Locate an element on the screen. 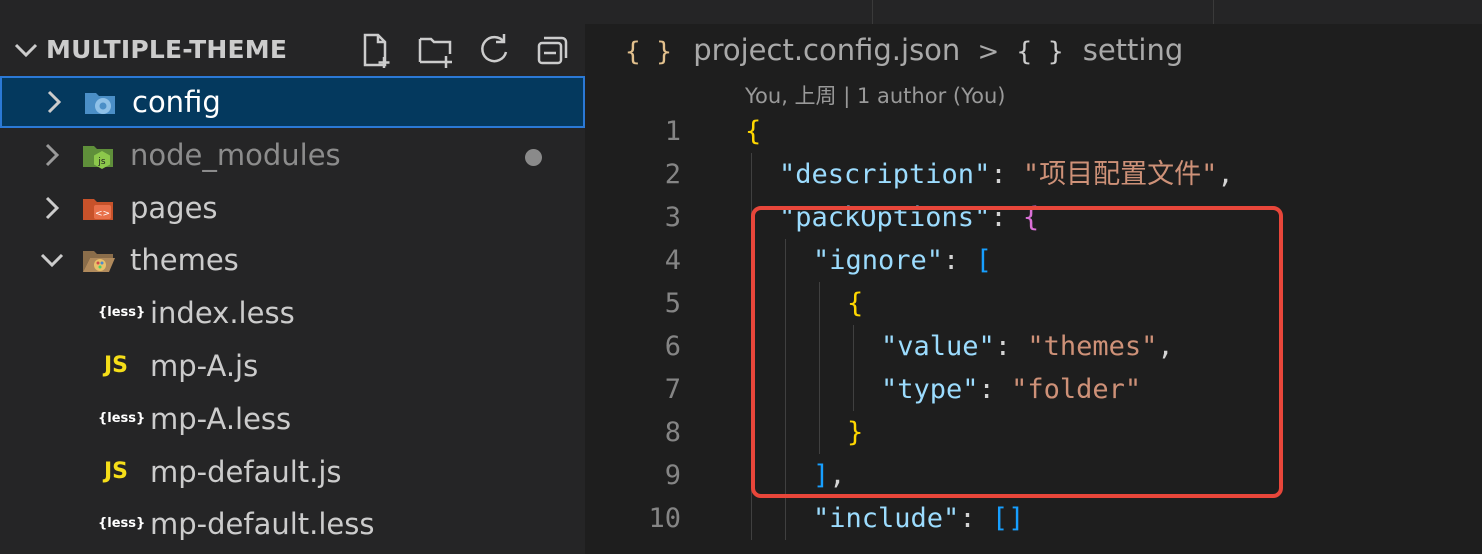 This screenshot has width=1482, height=554. json-file-icon: { } is located at coordinates (648, 52).